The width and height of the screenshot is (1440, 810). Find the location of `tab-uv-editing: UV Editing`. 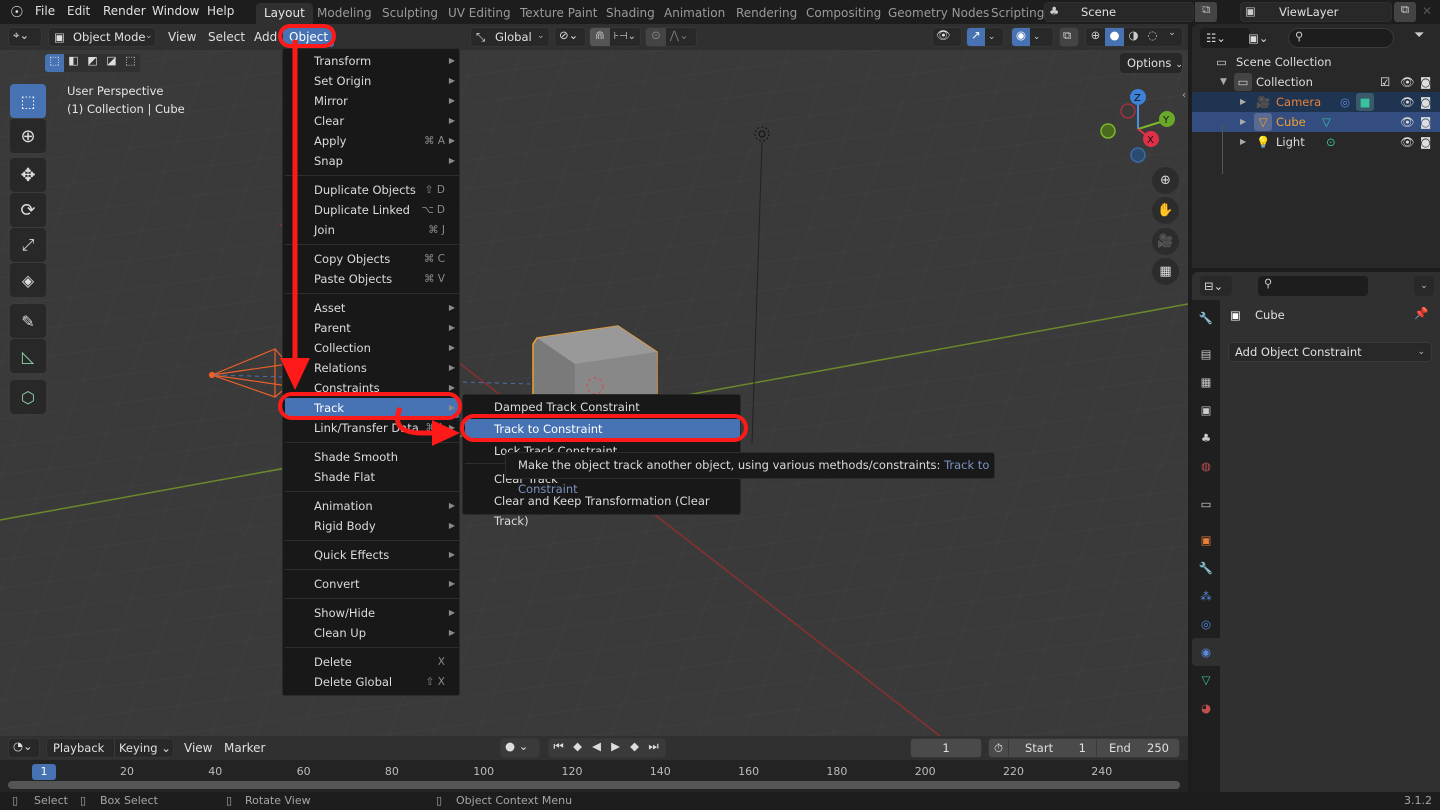

tab-uv-editing: UV Editing is located at coordinates (479, 13).